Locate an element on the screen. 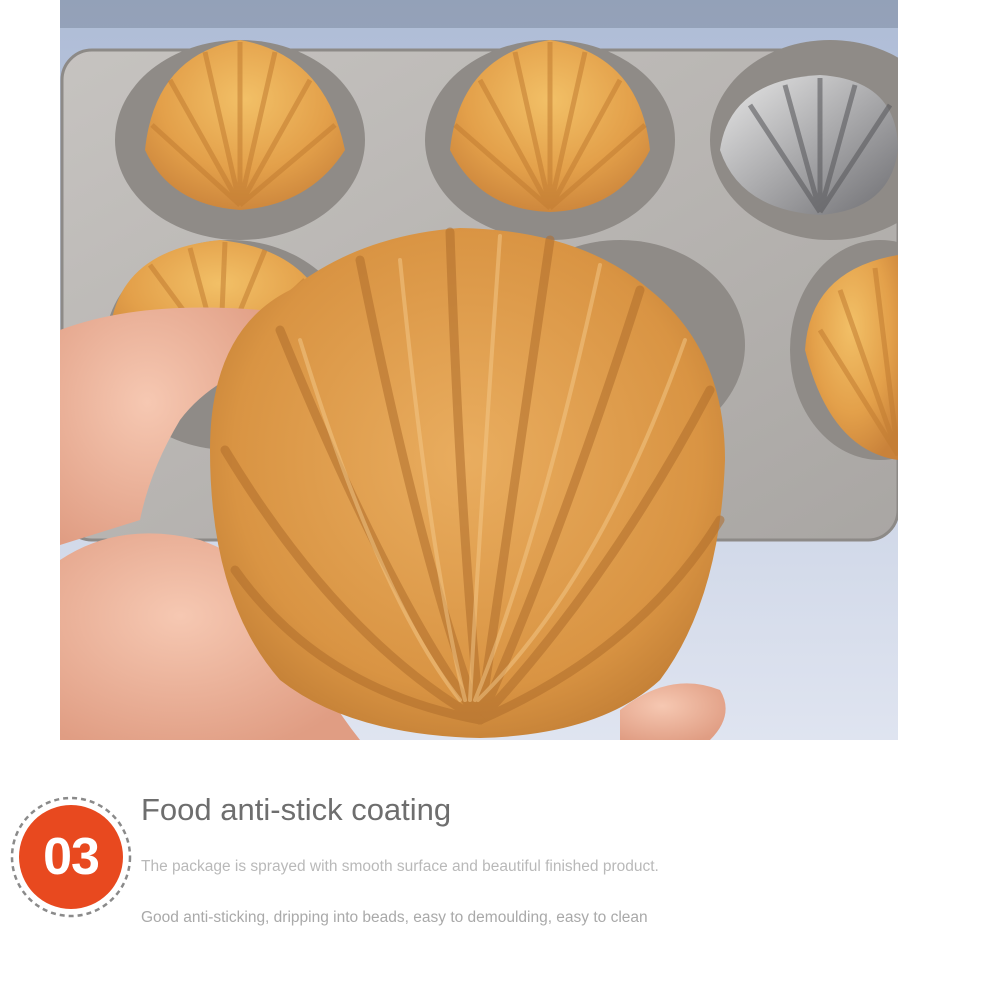  feature-title: Food anti-stick coating is located at coordinates (296, 809).